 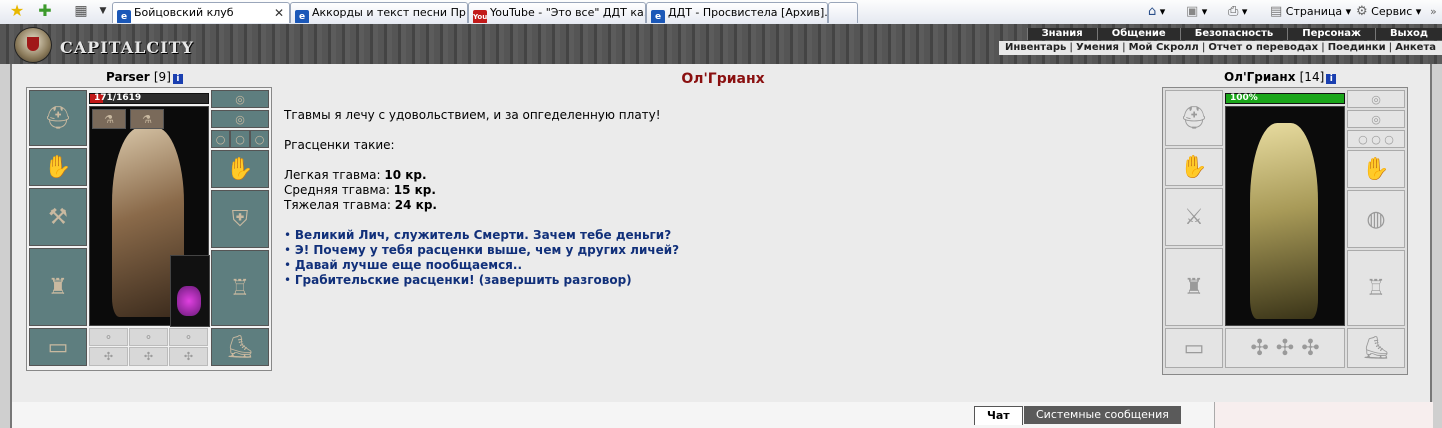 What do you see at coordinates (240, 347) in the screenshot?
I see `boots-slot: ⛸` at bounding box center [240, 347].